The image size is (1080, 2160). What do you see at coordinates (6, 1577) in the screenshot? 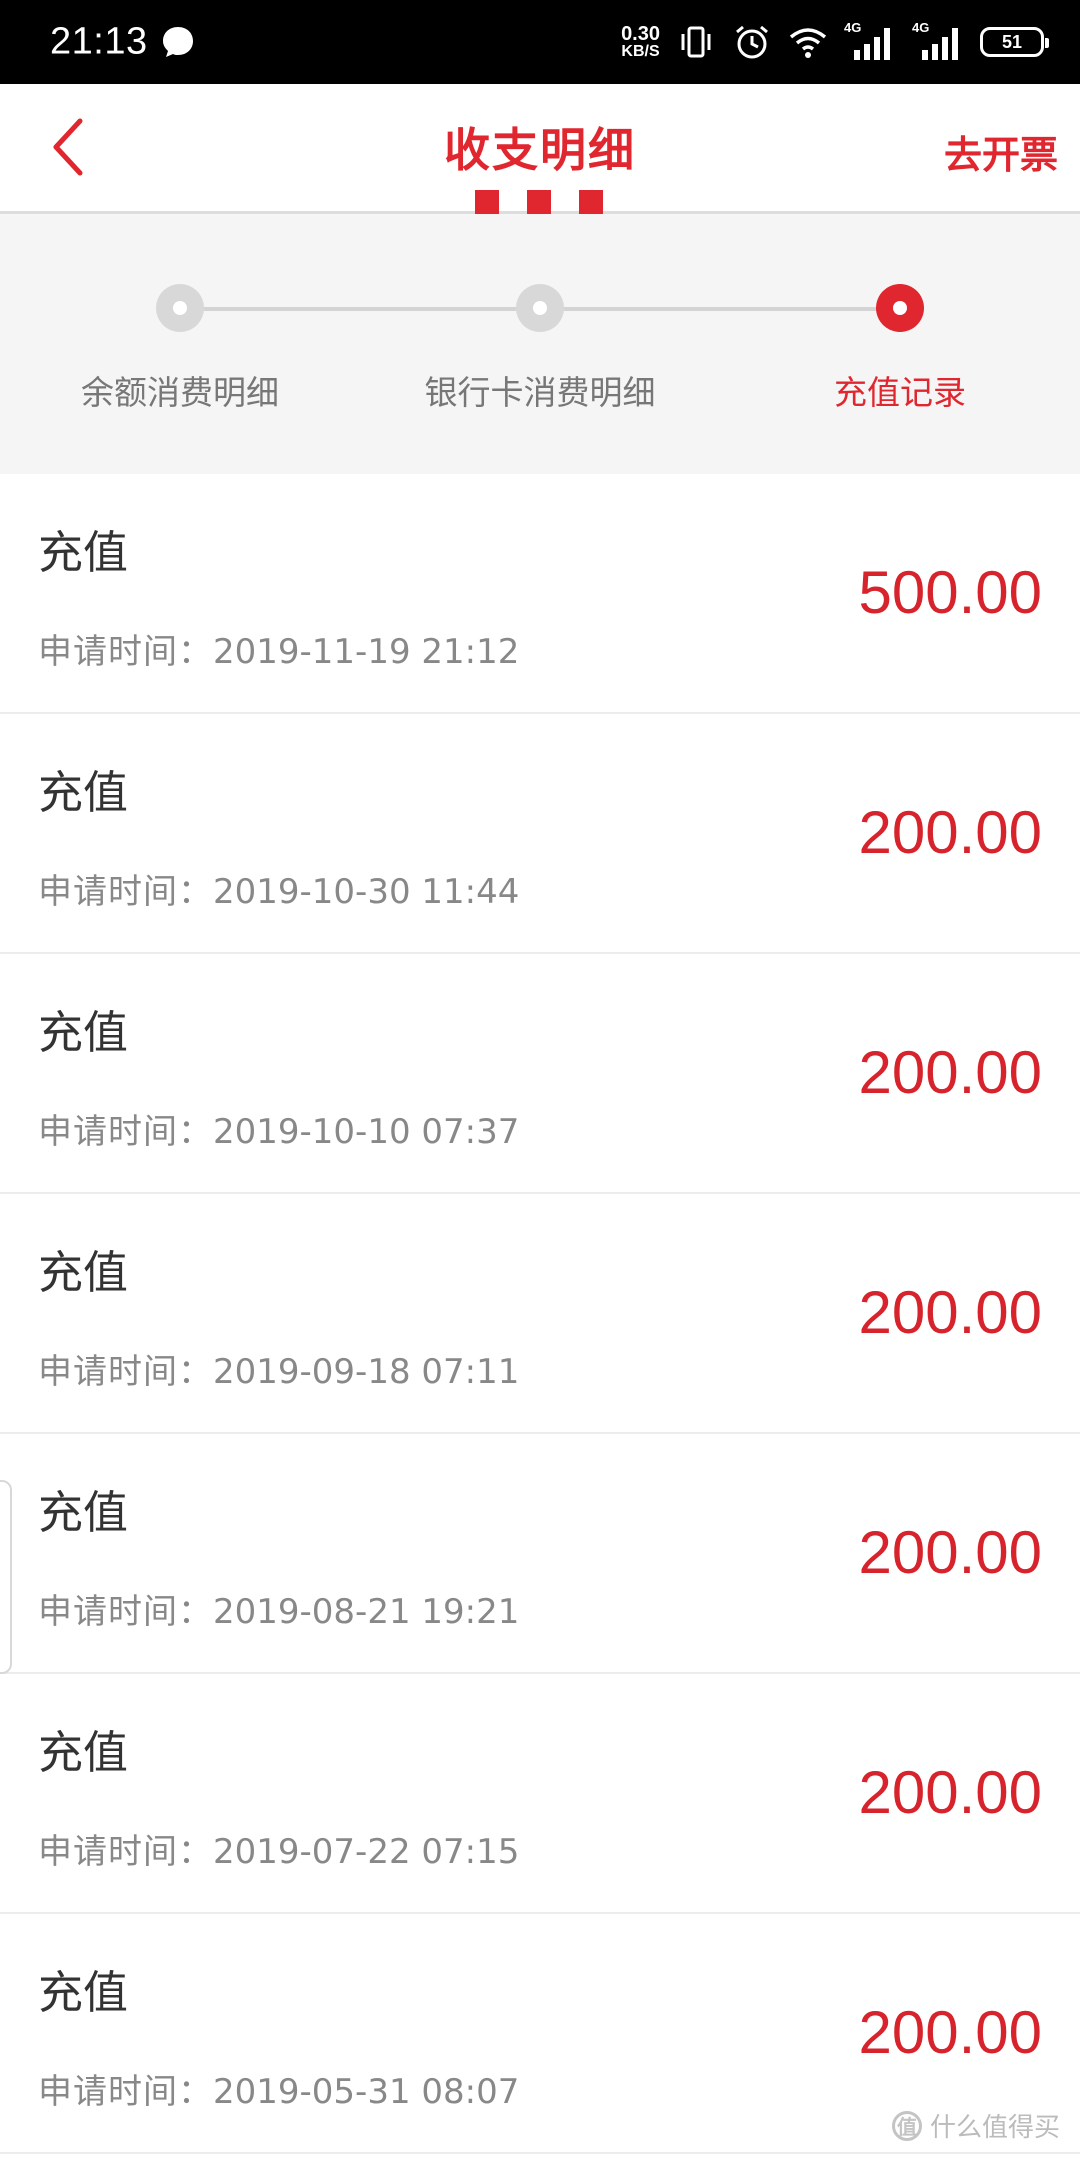
I see `floating-edge-handle` at bounding box center [6, 1577].